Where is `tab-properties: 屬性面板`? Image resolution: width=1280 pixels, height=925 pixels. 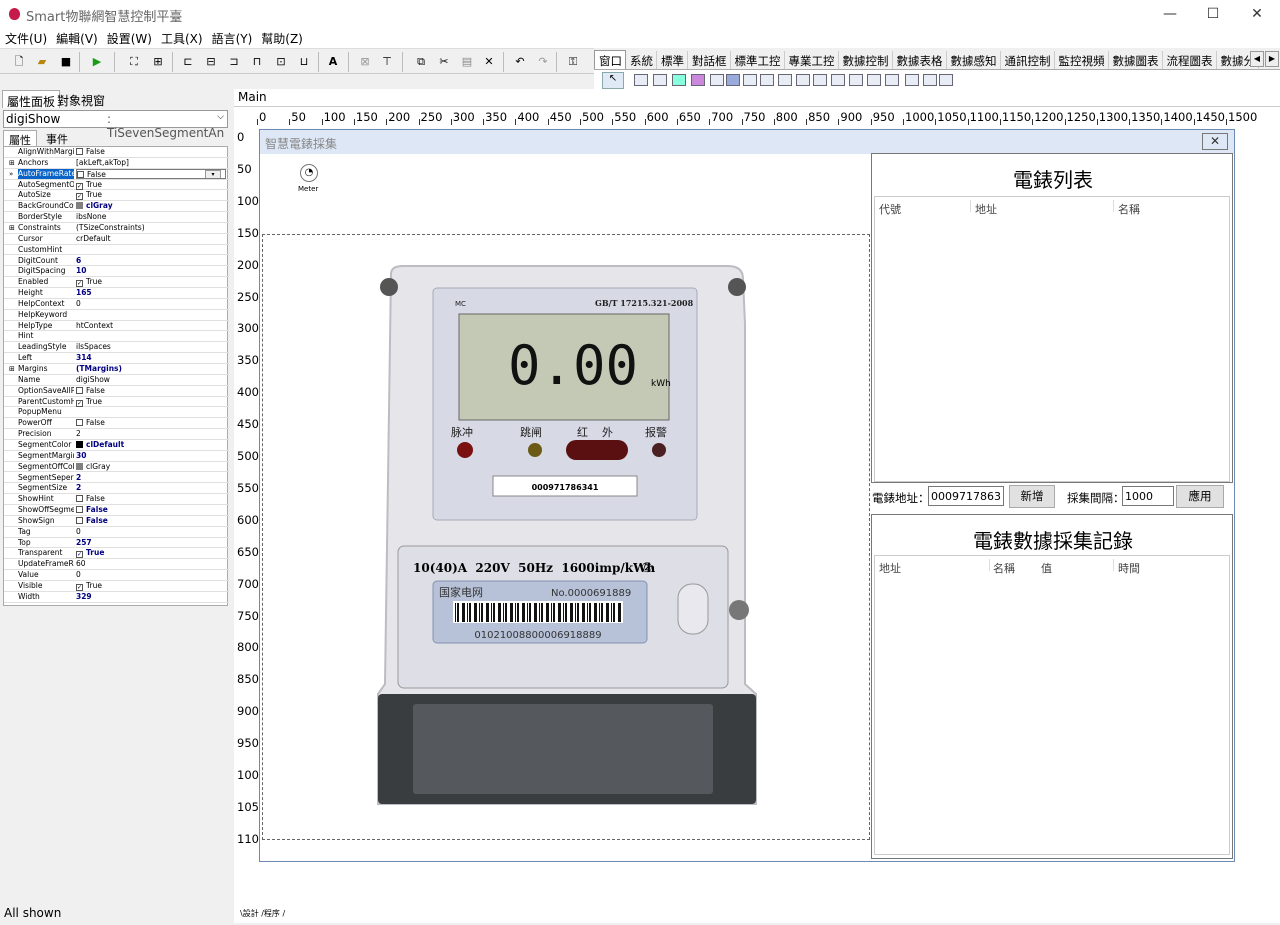 tab-properties: 屬性面板 is located at coordinates (31, 99).